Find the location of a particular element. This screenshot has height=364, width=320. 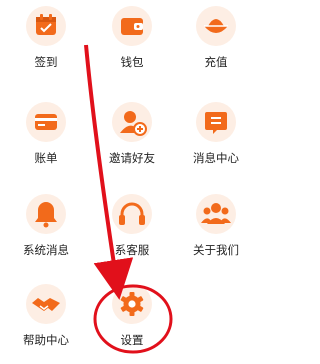

wallet-icon is located at coordinates (132, 26).